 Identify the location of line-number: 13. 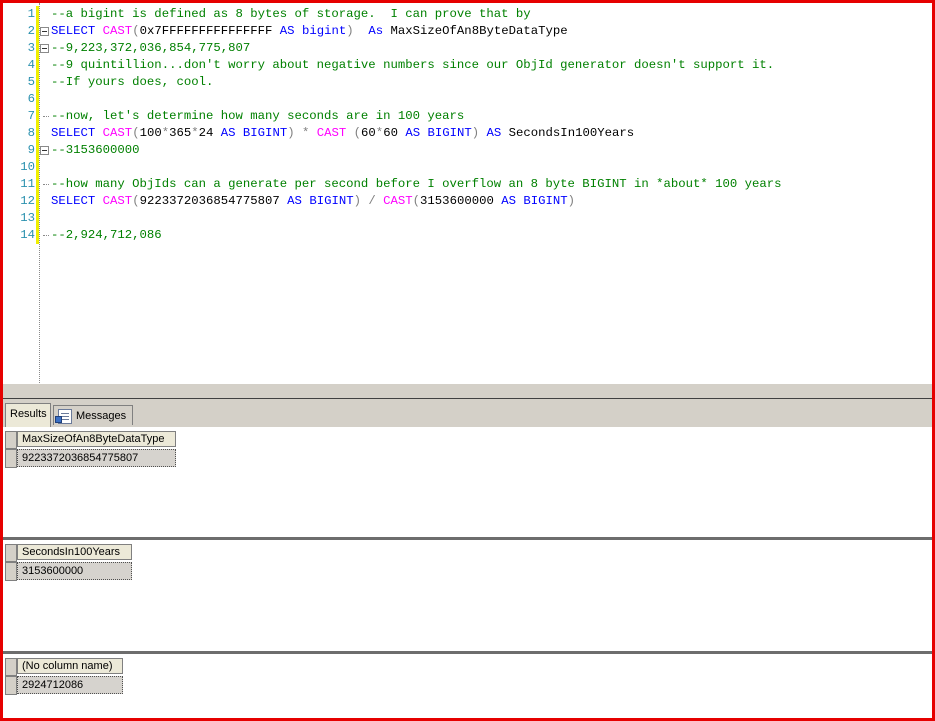
(27, 218).